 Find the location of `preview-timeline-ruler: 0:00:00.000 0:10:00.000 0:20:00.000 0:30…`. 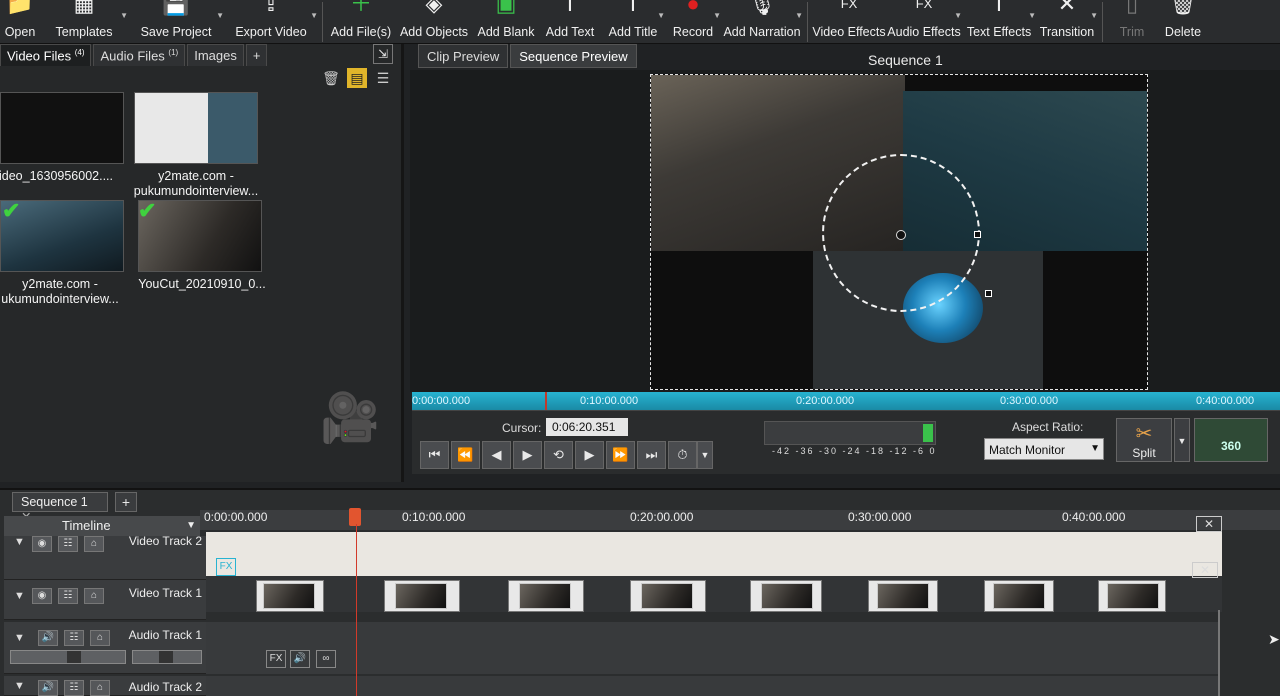

preview-timeline-ruler: 0:00:00.000 0:10:00.000 0:20:00.000 0:30… is located at coordinates (846, 401).